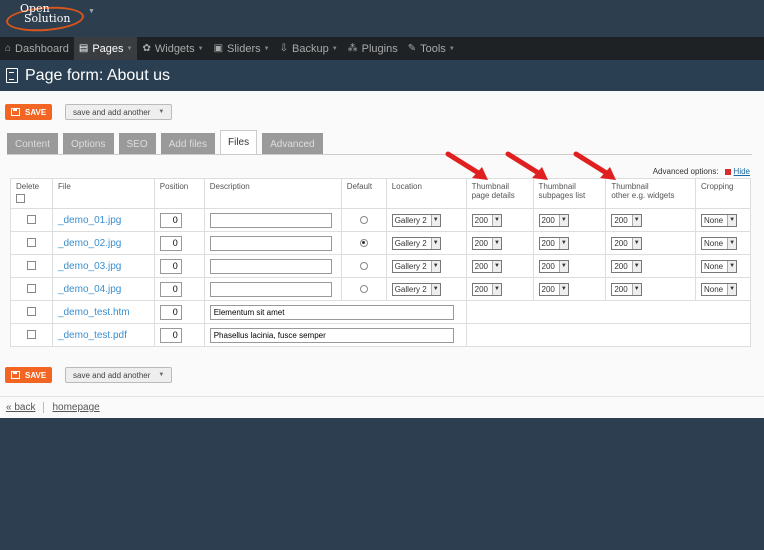 This screenshot has width=764, height=550. I want to click on file-link: _demo_test.pdf, so click(92, 335).